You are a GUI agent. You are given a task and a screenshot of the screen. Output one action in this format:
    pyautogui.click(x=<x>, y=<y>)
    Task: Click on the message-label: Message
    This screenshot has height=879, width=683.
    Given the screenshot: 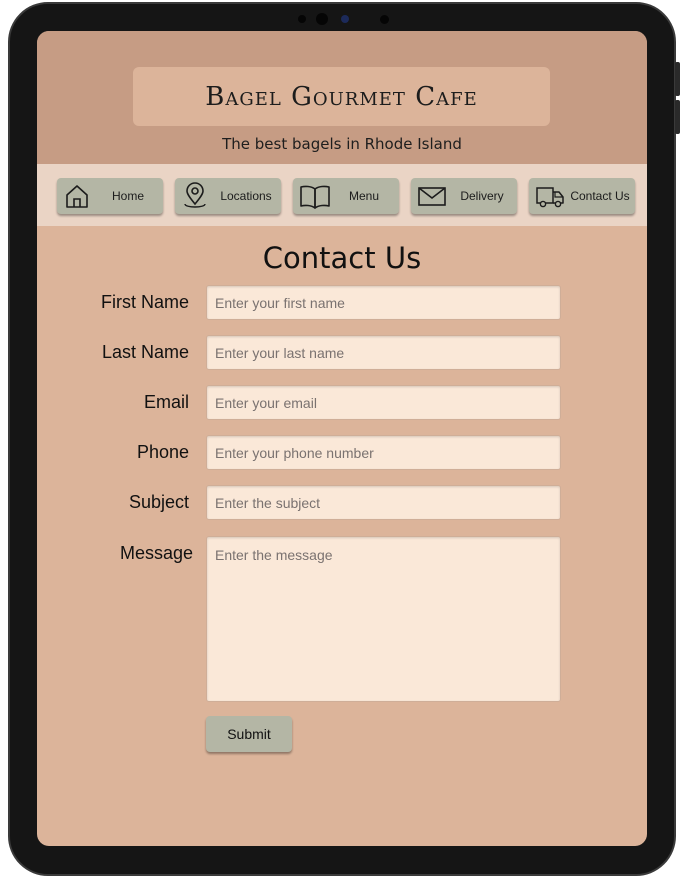 What is the action you would take?
    pyautogui.click(x=156, y=553)
    